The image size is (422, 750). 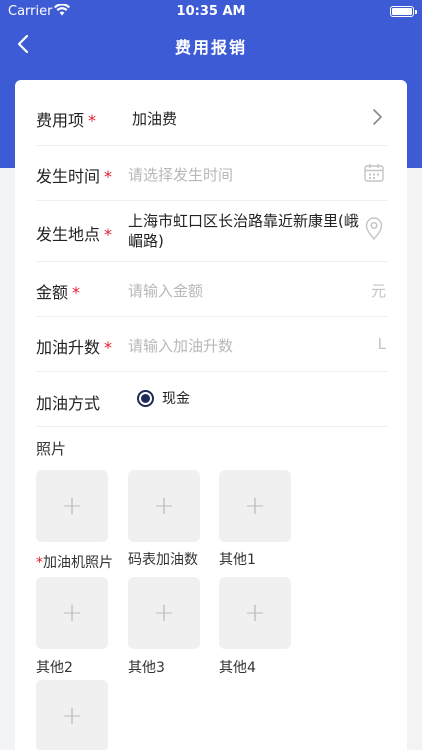 I want to click on occur-time-placeholder: 请选择发生时间, so click(x=181, y=175).